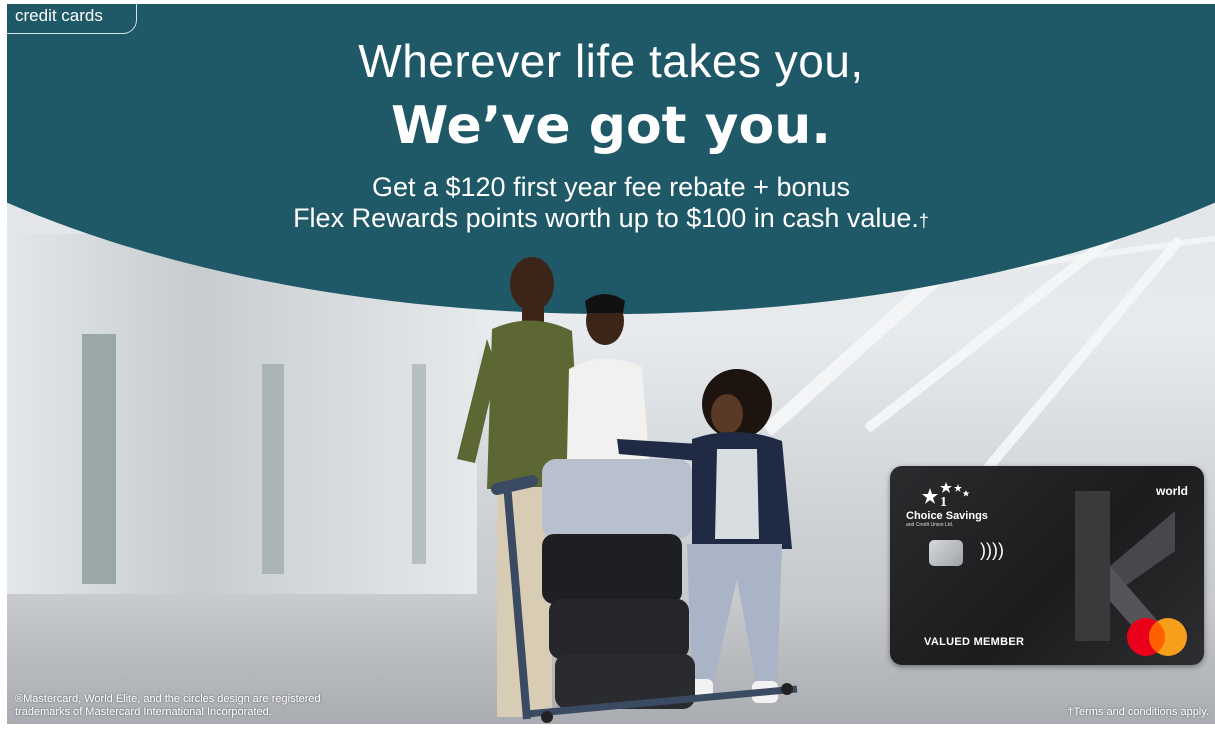 The image size is (1215, 732). What do you see at coordinates (611, 61) in the screenshot?
I see `headline-line1: Wherever life takes you,` at bounding box center [611, 61].